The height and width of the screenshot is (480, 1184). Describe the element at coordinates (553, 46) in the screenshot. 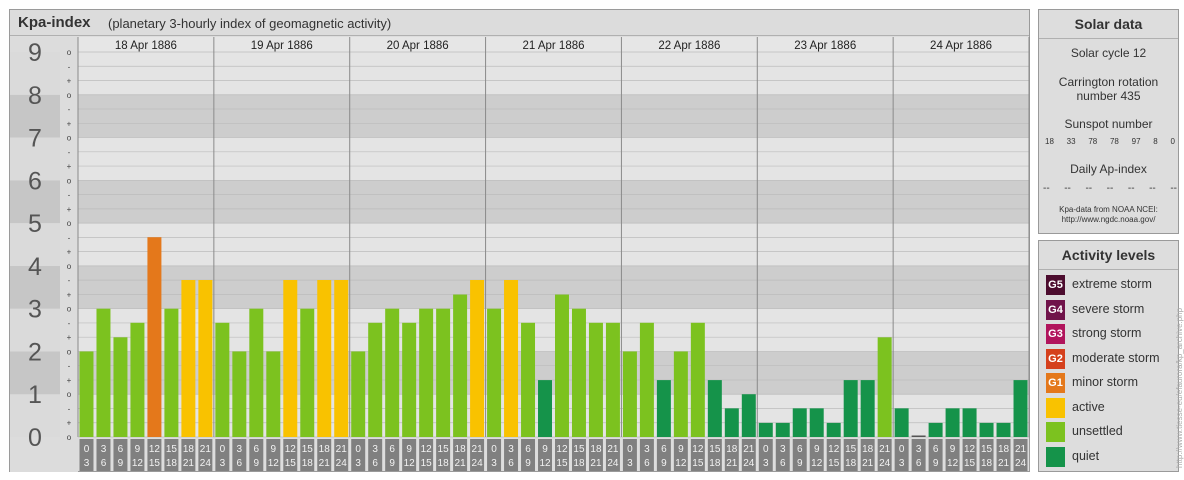

I see `day-label: 21 Apr 1886` at that location.